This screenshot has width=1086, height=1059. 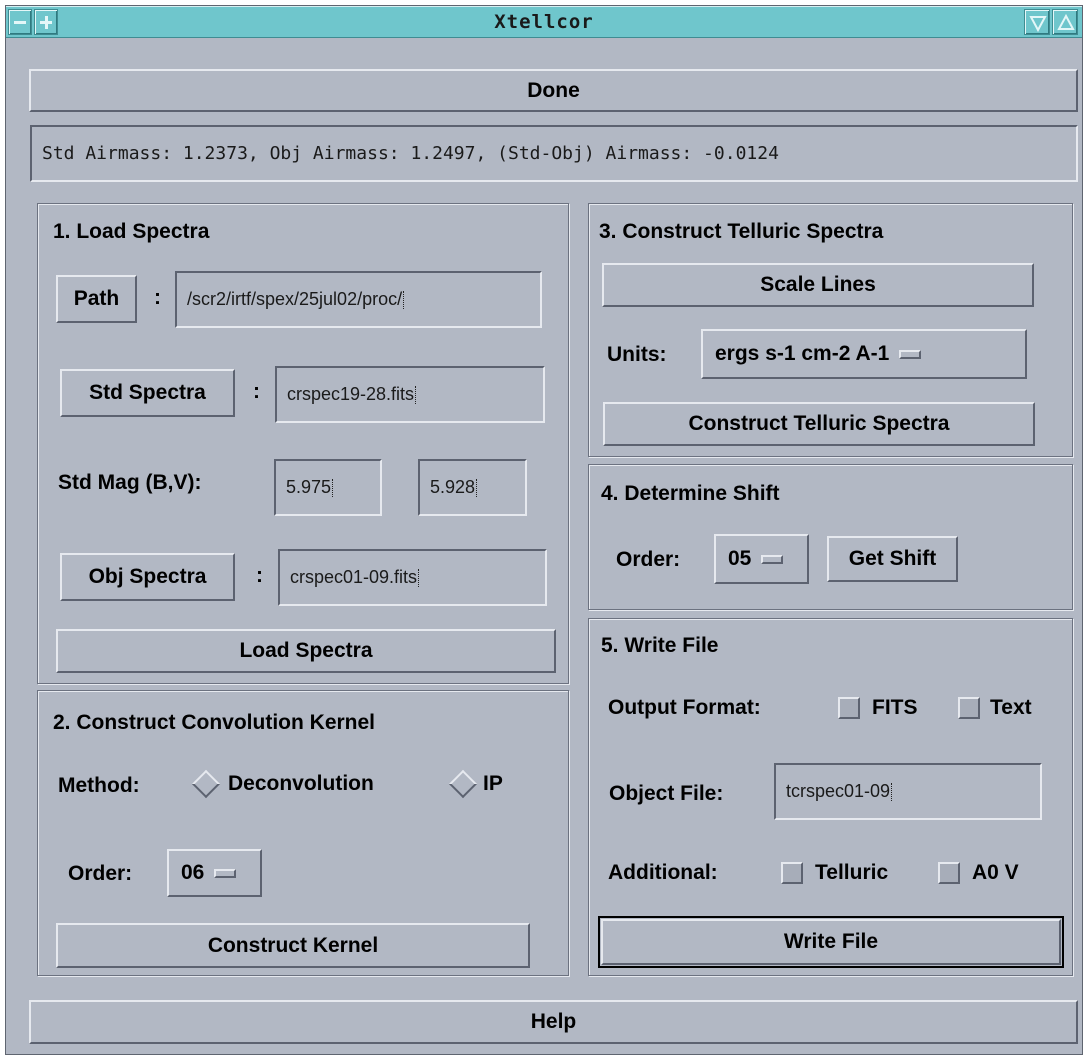 What do you see at coordinates (895, 707) in the screenshot?
I see `format-fits-label: FITS` at bounding box center [895, 707].